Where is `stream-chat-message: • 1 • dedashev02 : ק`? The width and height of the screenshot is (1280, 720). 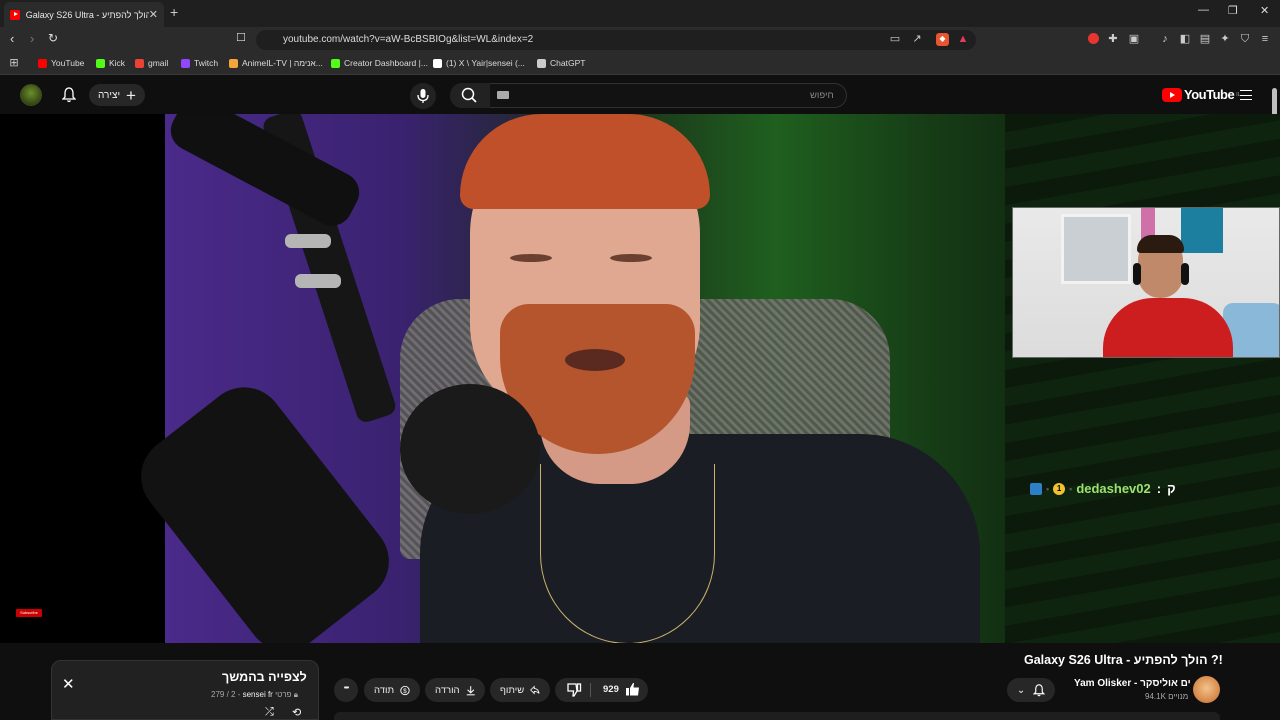 stream-chat-message: • 1 • dedashev02 : ק is located at coordinates (1103, 488).